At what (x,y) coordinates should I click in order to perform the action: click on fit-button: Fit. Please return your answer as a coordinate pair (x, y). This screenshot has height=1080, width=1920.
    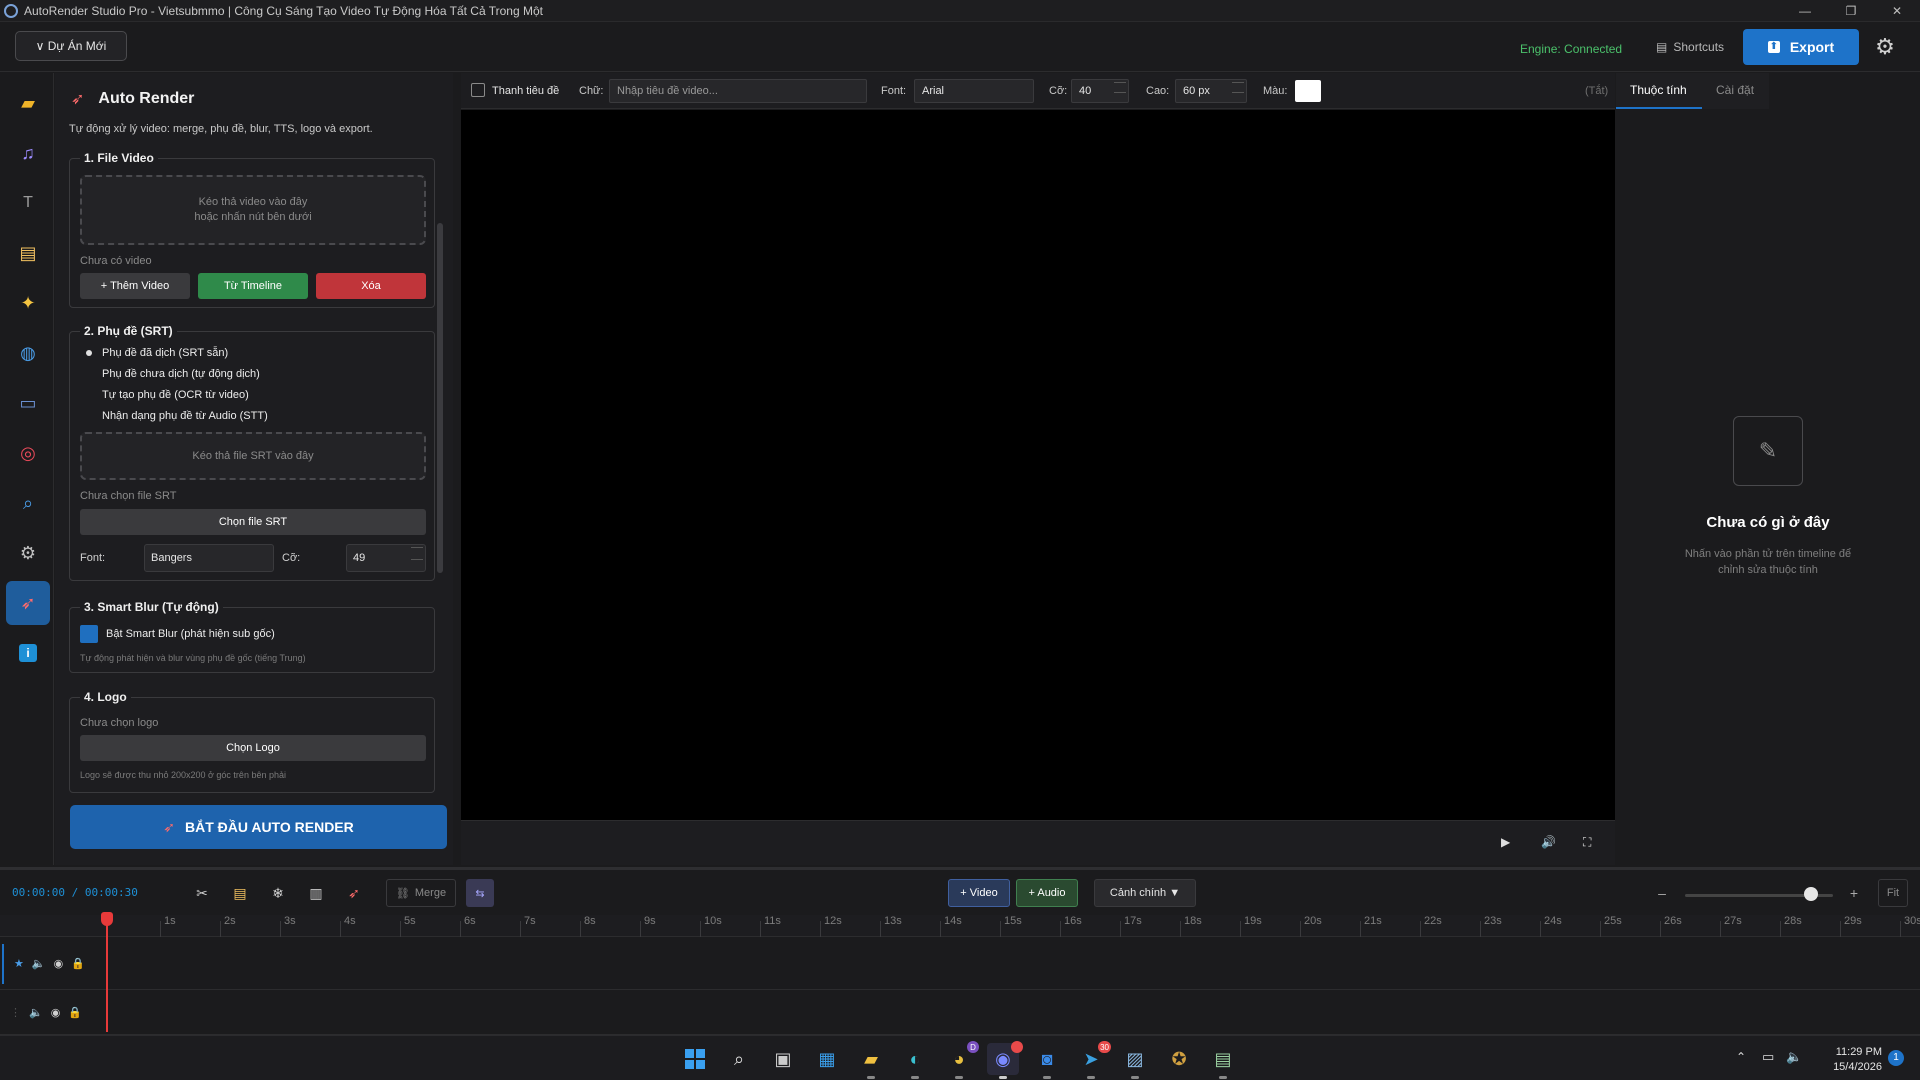
    Looking at the image, I should click on (1893, 893).